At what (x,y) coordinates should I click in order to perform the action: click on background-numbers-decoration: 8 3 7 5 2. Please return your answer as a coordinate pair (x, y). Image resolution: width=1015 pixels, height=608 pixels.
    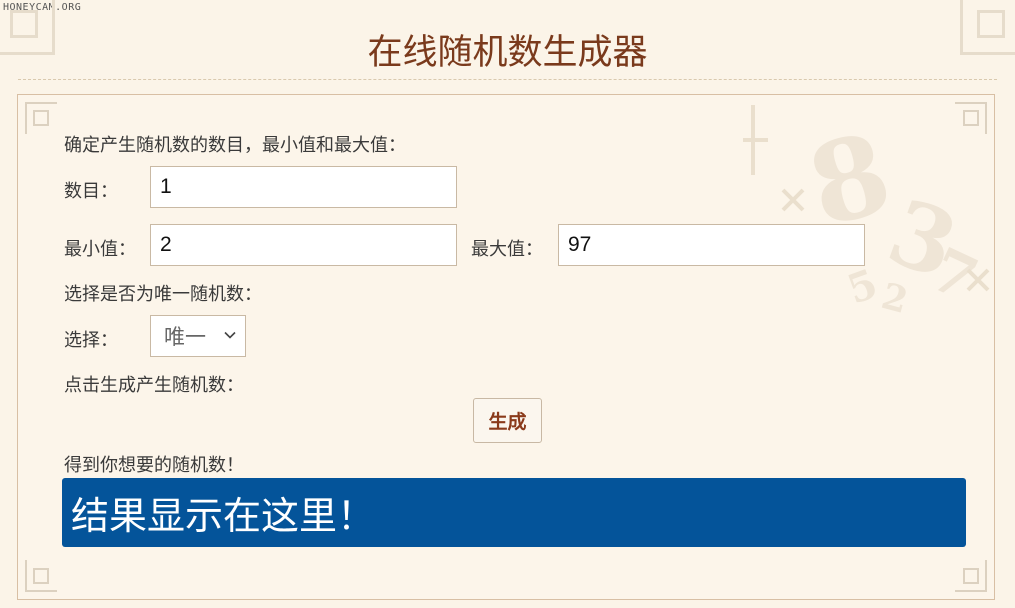
    Looking at the image, I should click on (866, 213).